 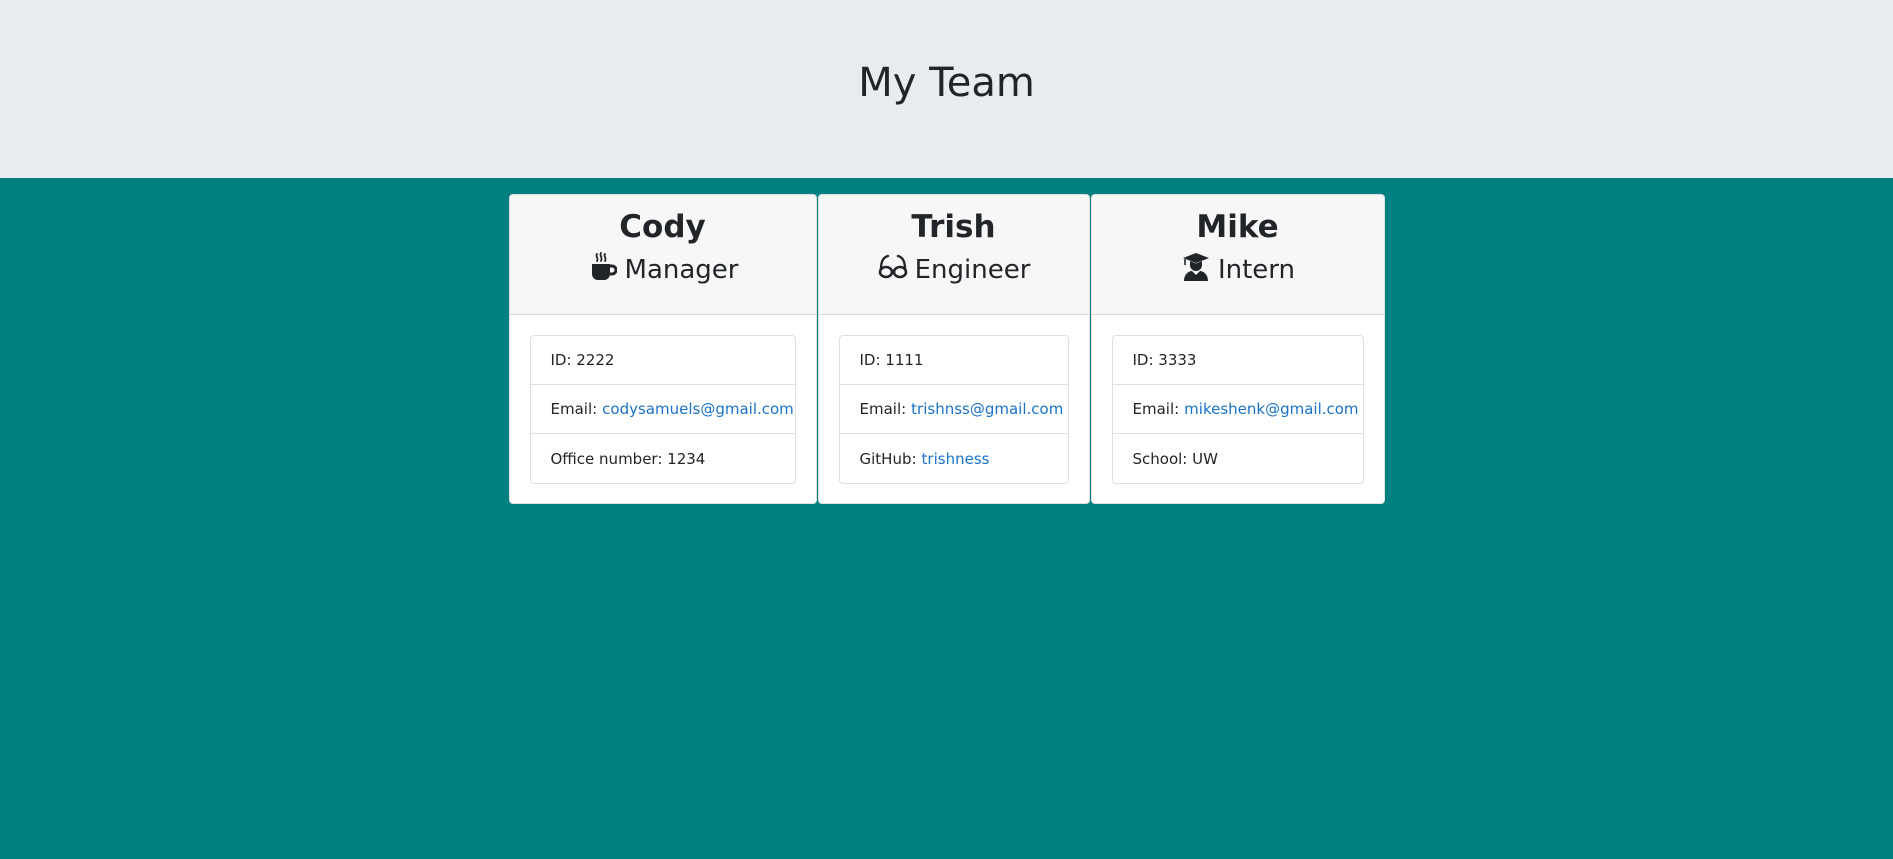 I want to click on employee-name: Trish, so click(x=953, y=227).